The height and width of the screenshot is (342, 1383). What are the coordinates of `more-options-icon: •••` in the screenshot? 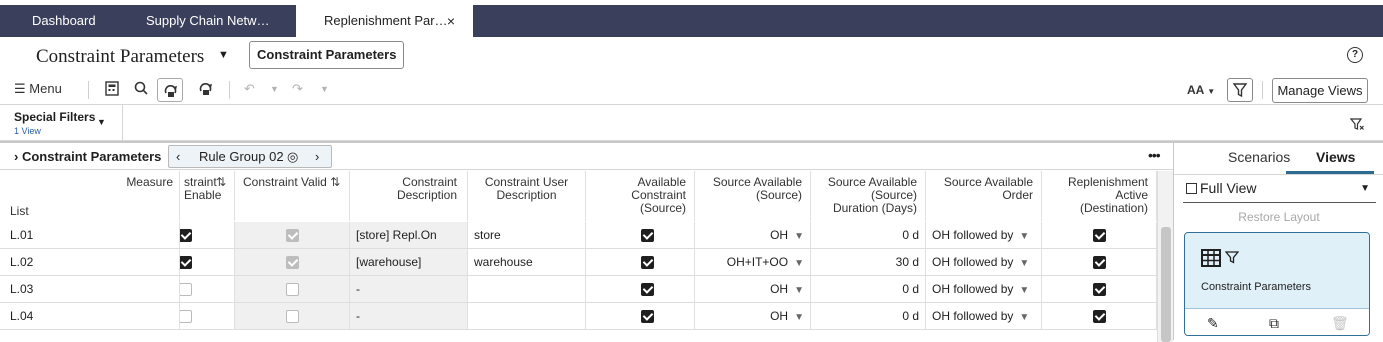 It's located at (1154, 155).